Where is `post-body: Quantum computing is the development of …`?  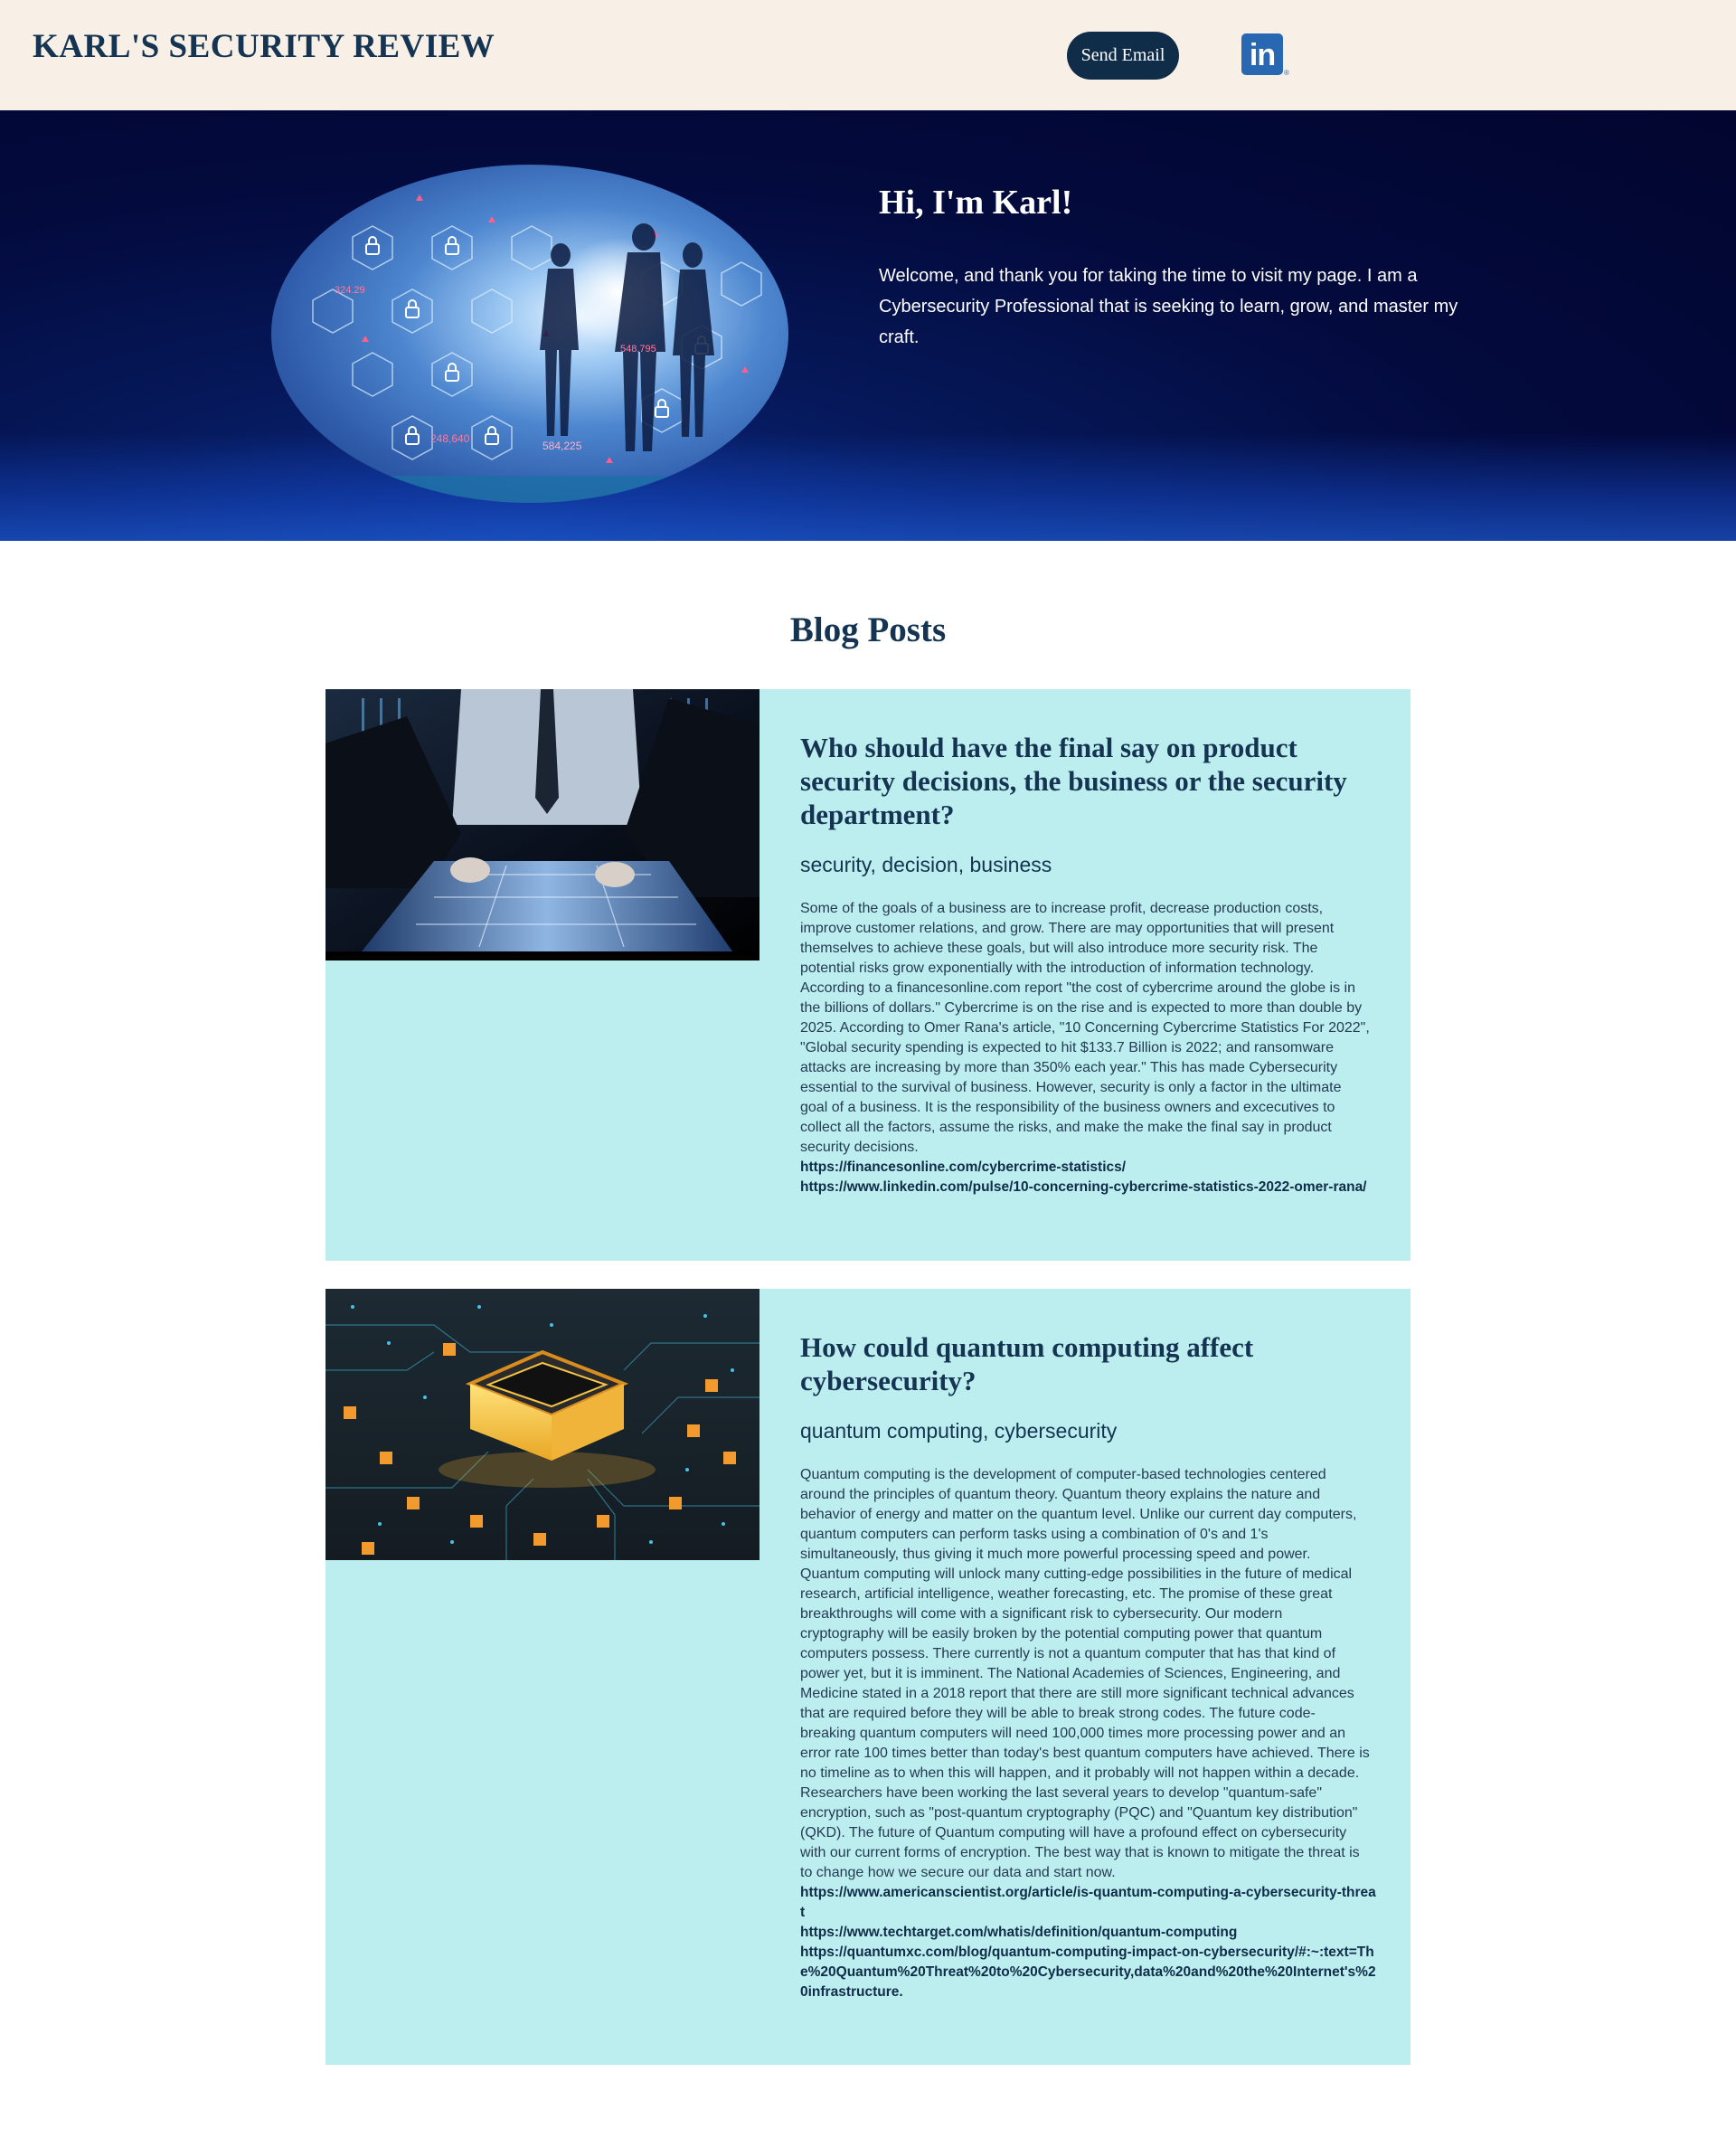 post-body: Quantum computing is the development of … is located at coordinates (1085, 1673).